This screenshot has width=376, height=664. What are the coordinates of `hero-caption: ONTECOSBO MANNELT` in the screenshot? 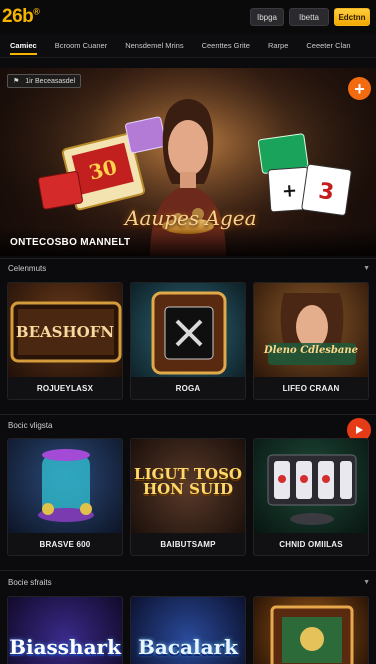 It's located at (70, 242).